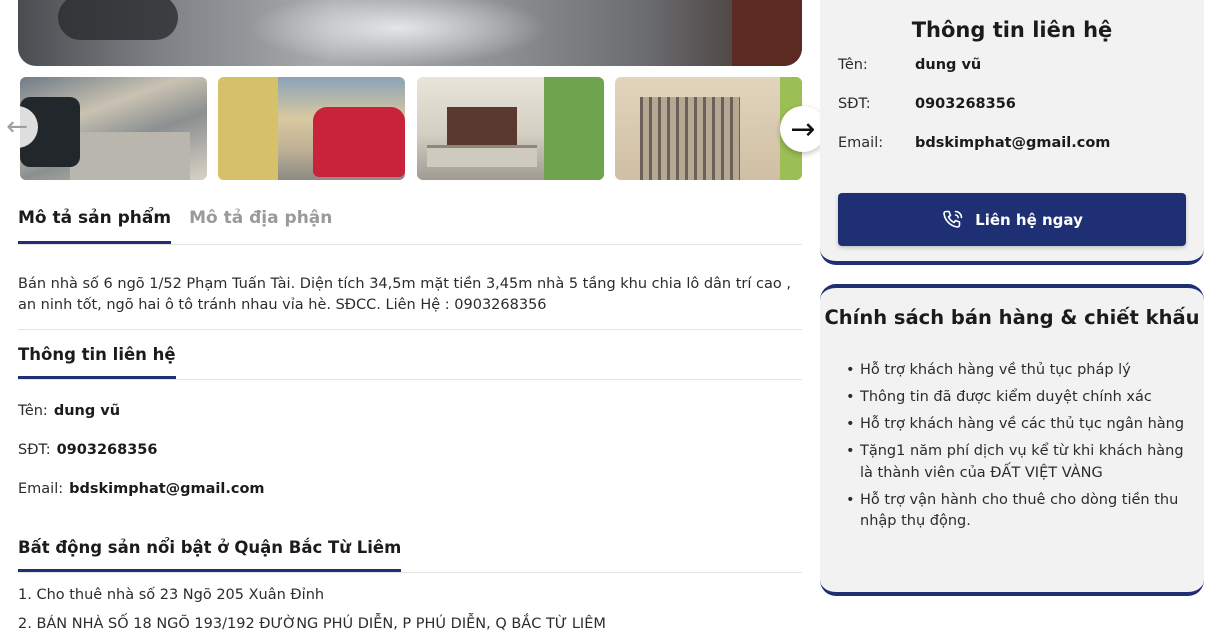  What do you see at coordinates (41, 489) in the screenshot?
I see `contact-email-label: Email:` at bounding box center [41, 489].